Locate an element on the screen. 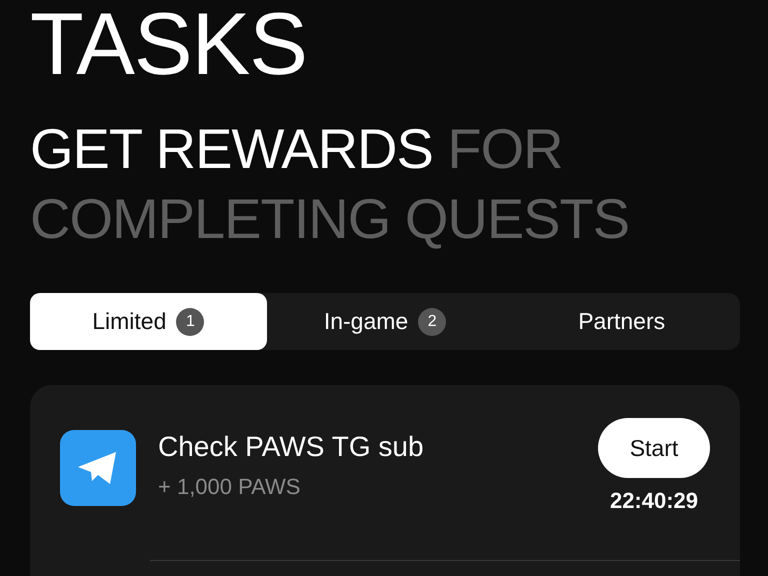  countdown-timer: 22:40:29 is located at coordinates (654, 501).